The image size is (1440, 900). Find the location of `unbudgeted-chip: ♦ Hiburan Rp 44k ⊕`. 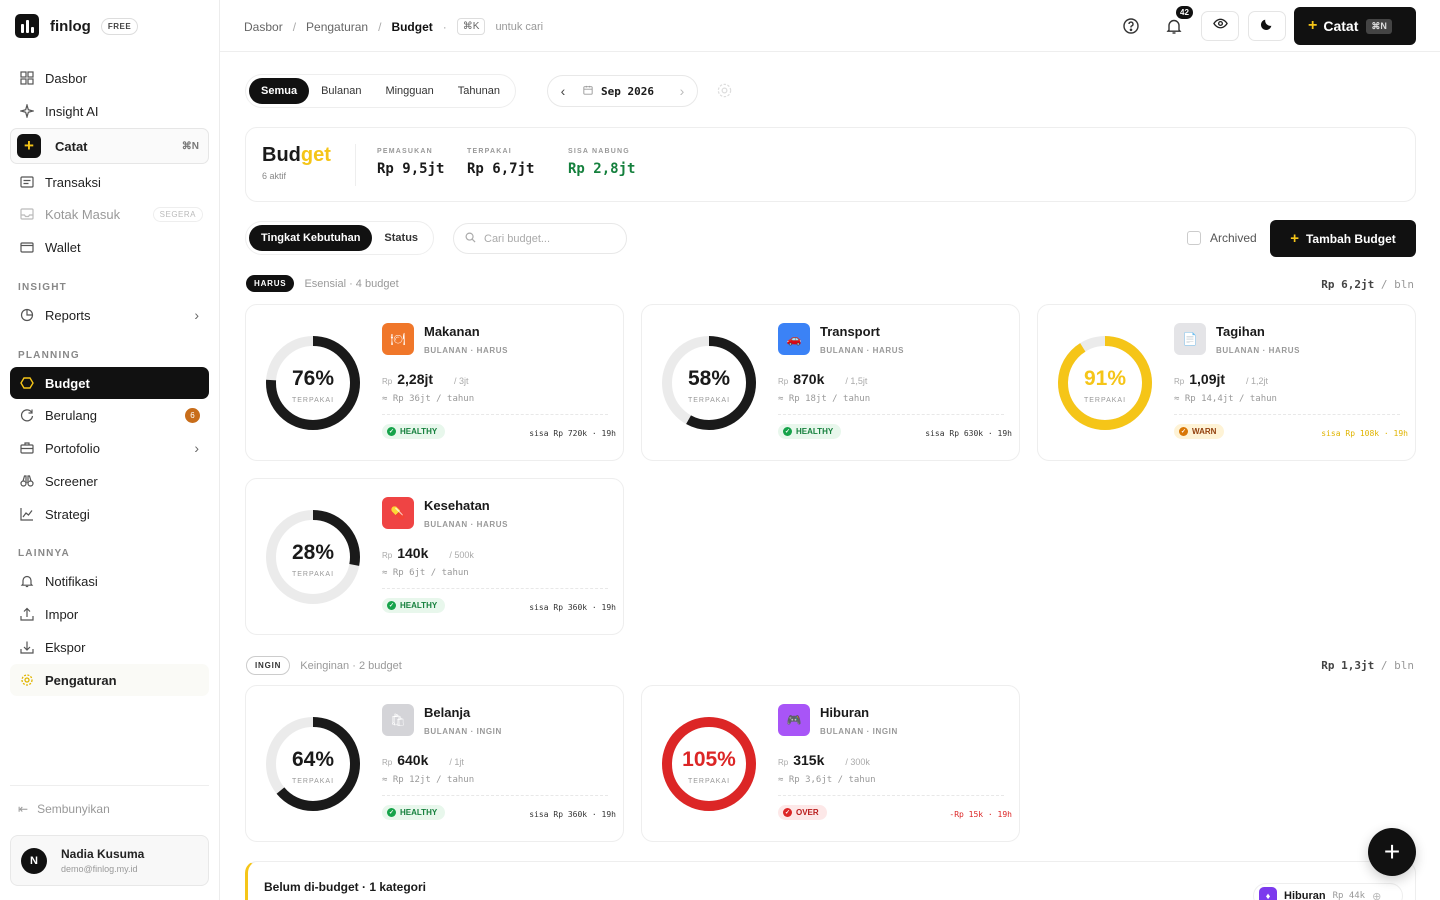

unbudgeted-chip: ♦ Hiburan Rp 44k ⊕ is located at coordinates (1328, 891).